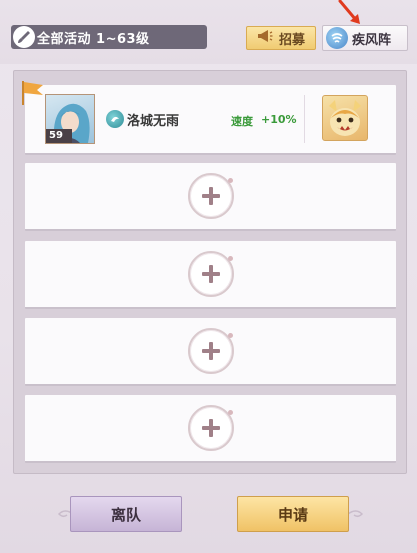 Image resolution: width=417 pixels, height=553 pixels. What do you see at coordinates (115, 119) in the screenshot?
I see `class-icon` at bounding box center [115, 119].